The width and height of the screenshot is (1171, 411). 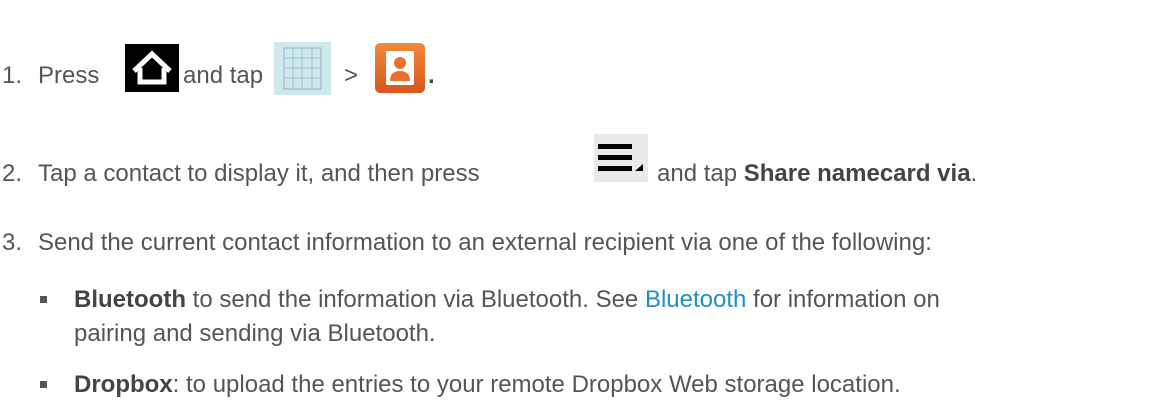 What do you see at coordinates (69, 75) in the screenshot?
I see `step-text: Press` at bounding box center [69, 75].